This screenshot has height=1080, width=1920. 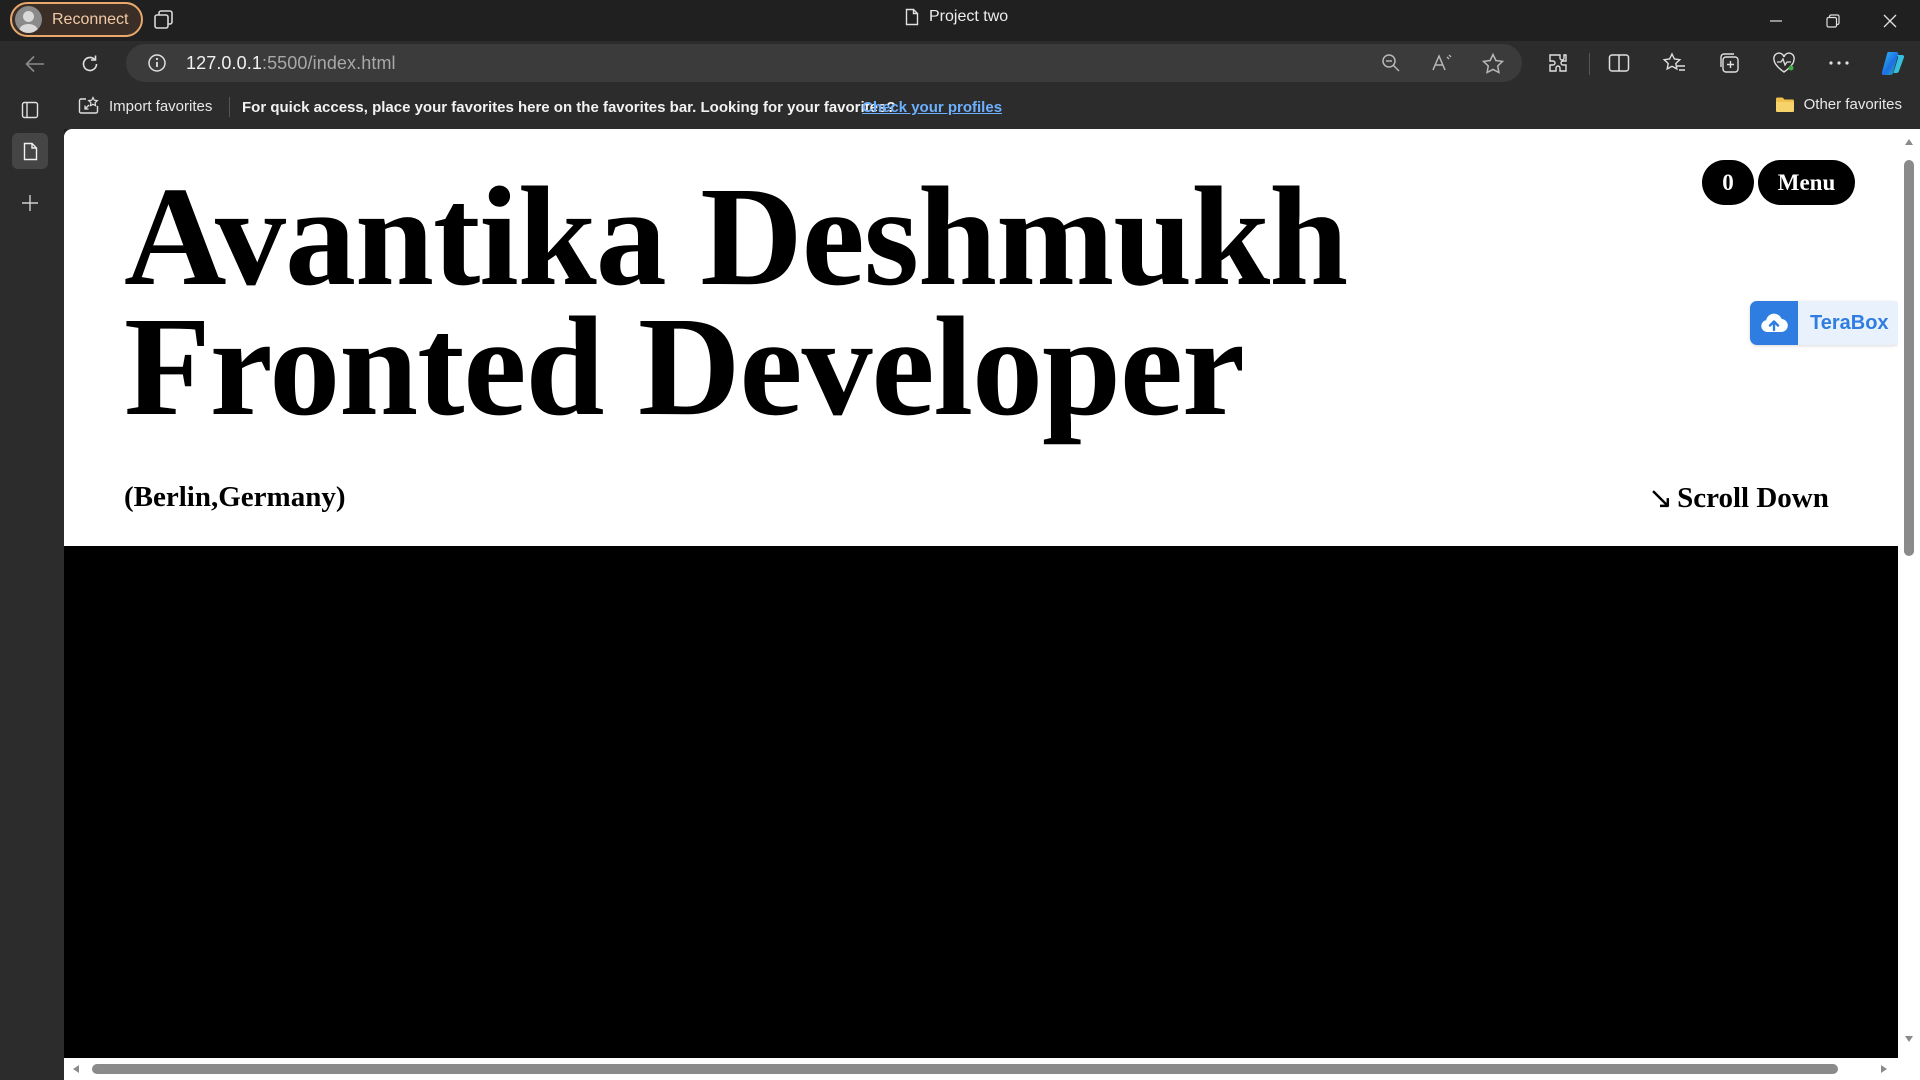 What do you see at coordinates (1728, 182) in the screenshot?
I see `counter-button: 0` at bounding box center [1728, 182].